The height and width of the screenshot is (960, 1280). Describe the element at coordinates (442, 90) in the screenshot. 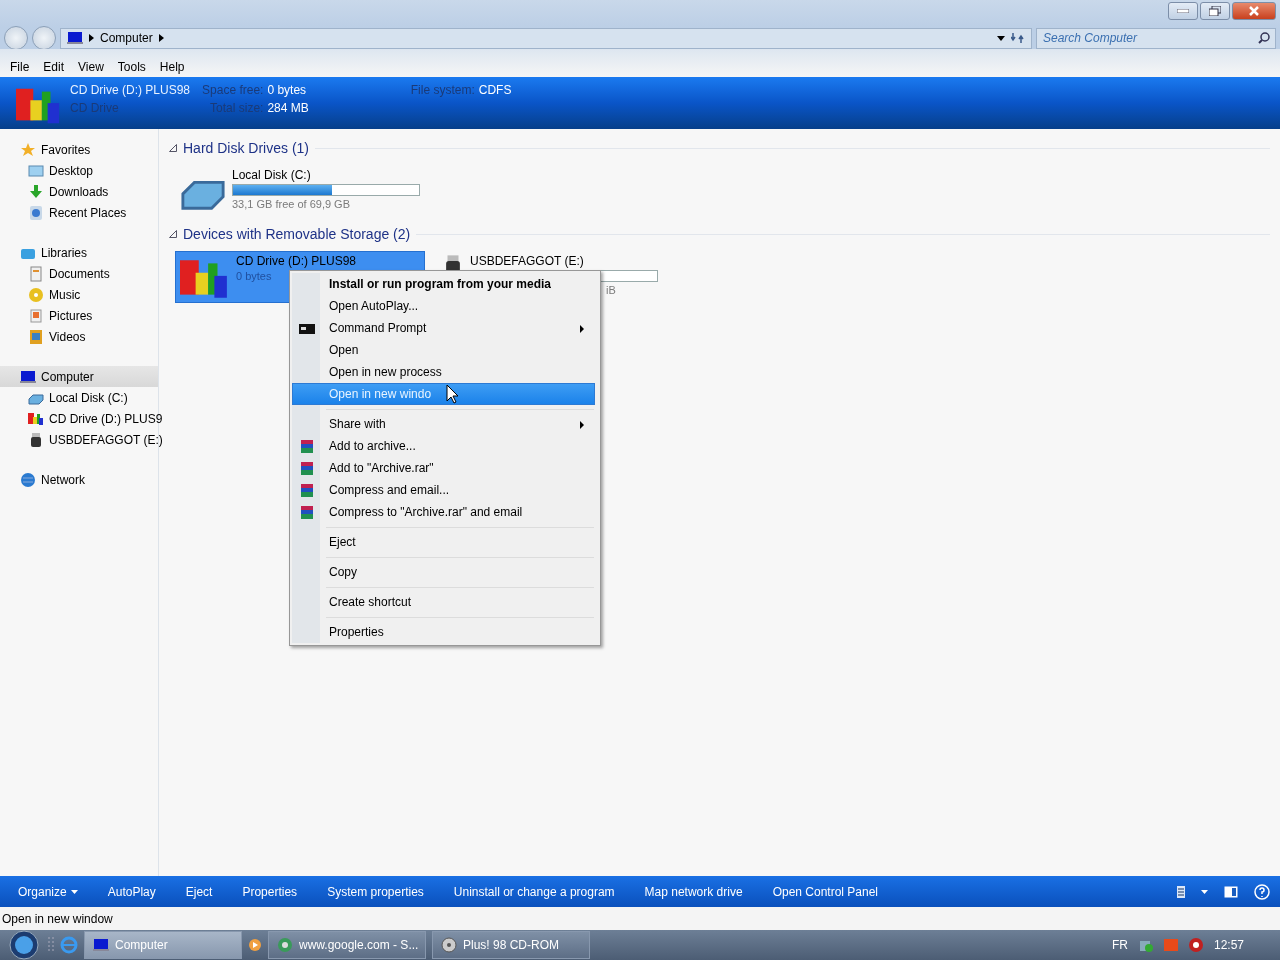

I see `field-label: File system:` at that location.